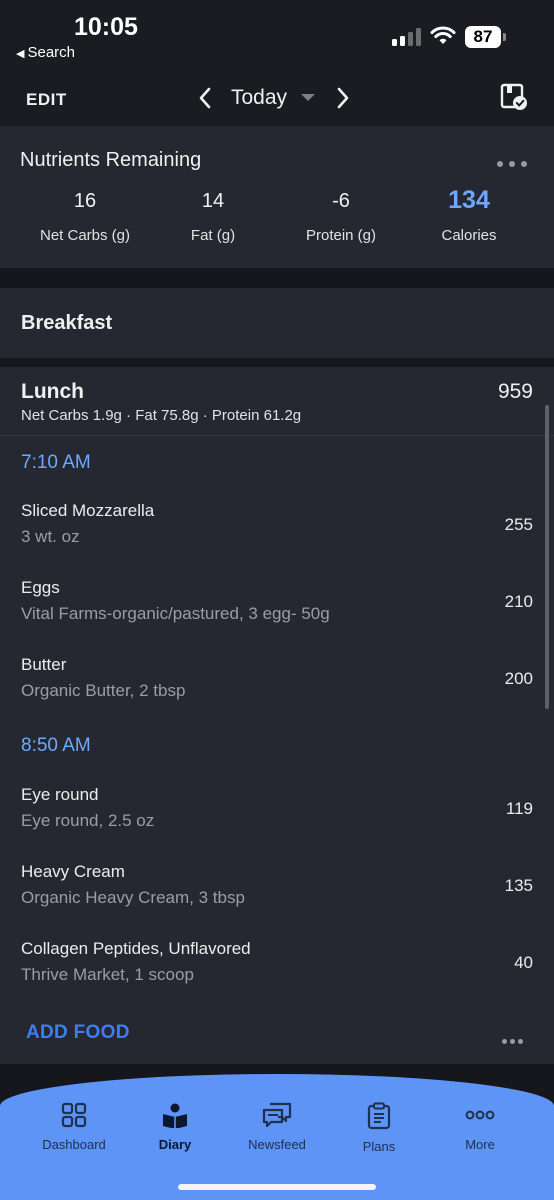  I want to click on time-header: 7:10 AM, so click(56, 462).